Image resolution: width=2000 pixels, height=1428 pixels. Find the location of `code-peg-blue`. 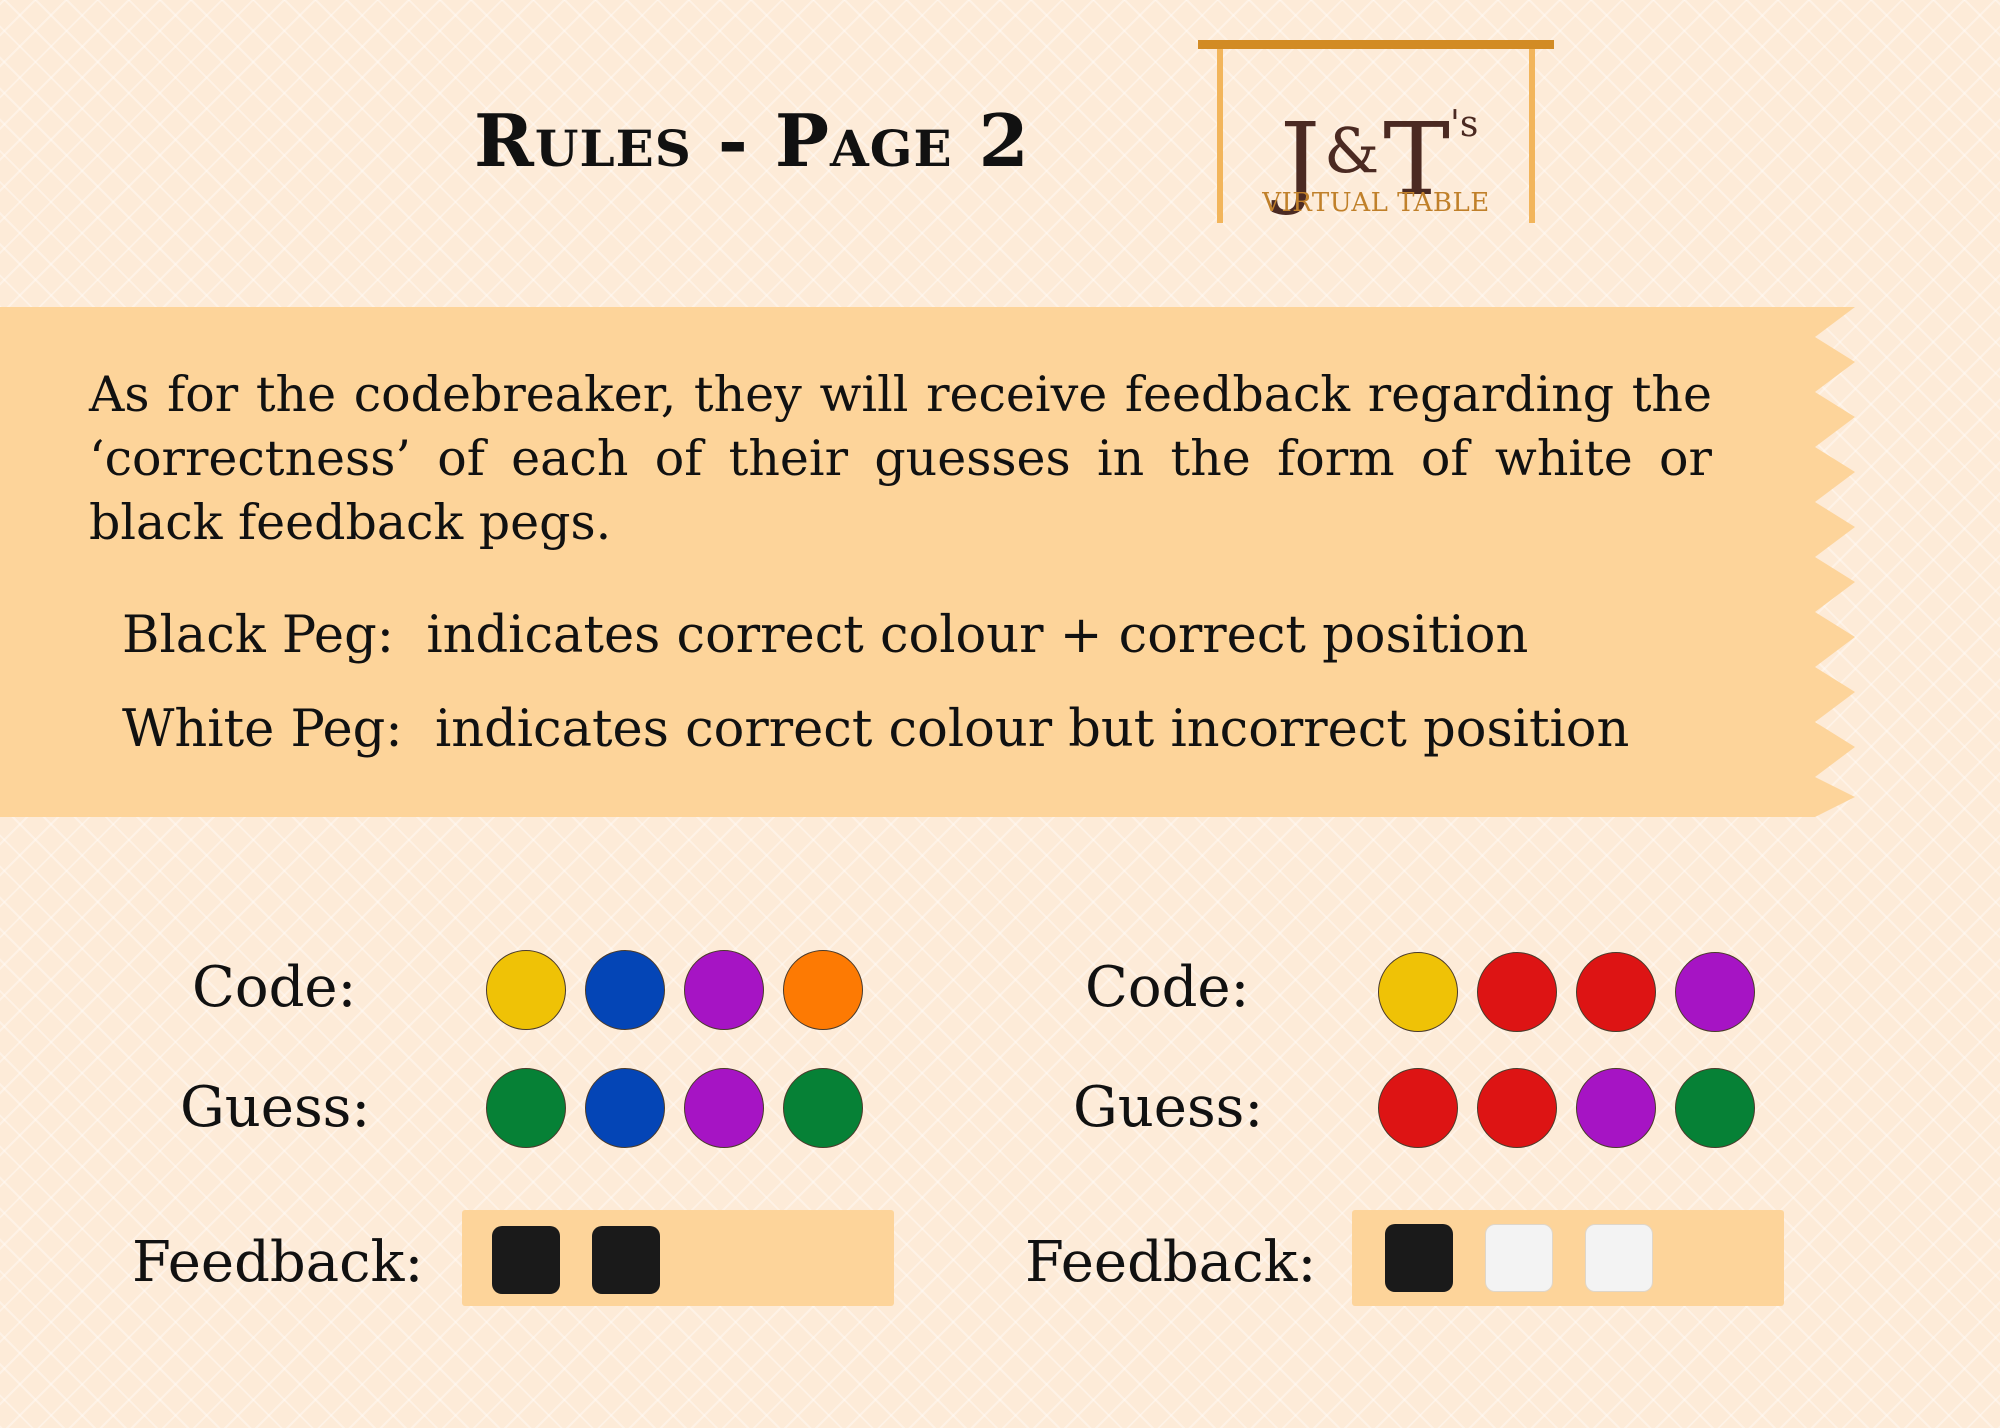

code-peg-blue is located at coordinates (625, 990).